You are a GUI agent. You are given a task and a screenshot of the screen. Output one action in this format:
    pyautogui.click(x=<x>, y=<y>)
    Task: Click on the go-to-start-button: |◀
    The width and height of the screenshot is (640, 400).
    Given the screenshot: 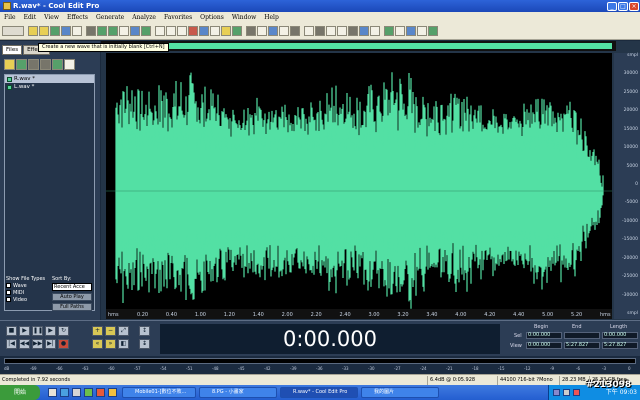 What is the action you would take?
    pyautogui.click(x=11, y=344)
    